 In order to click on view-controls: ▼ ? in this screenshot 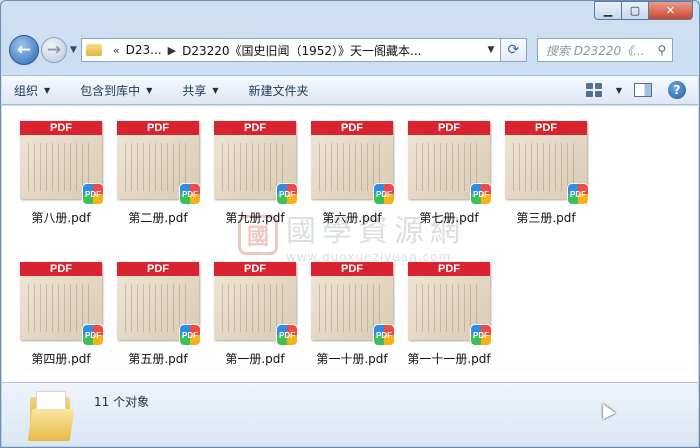, I will do `click(635, 90)`.